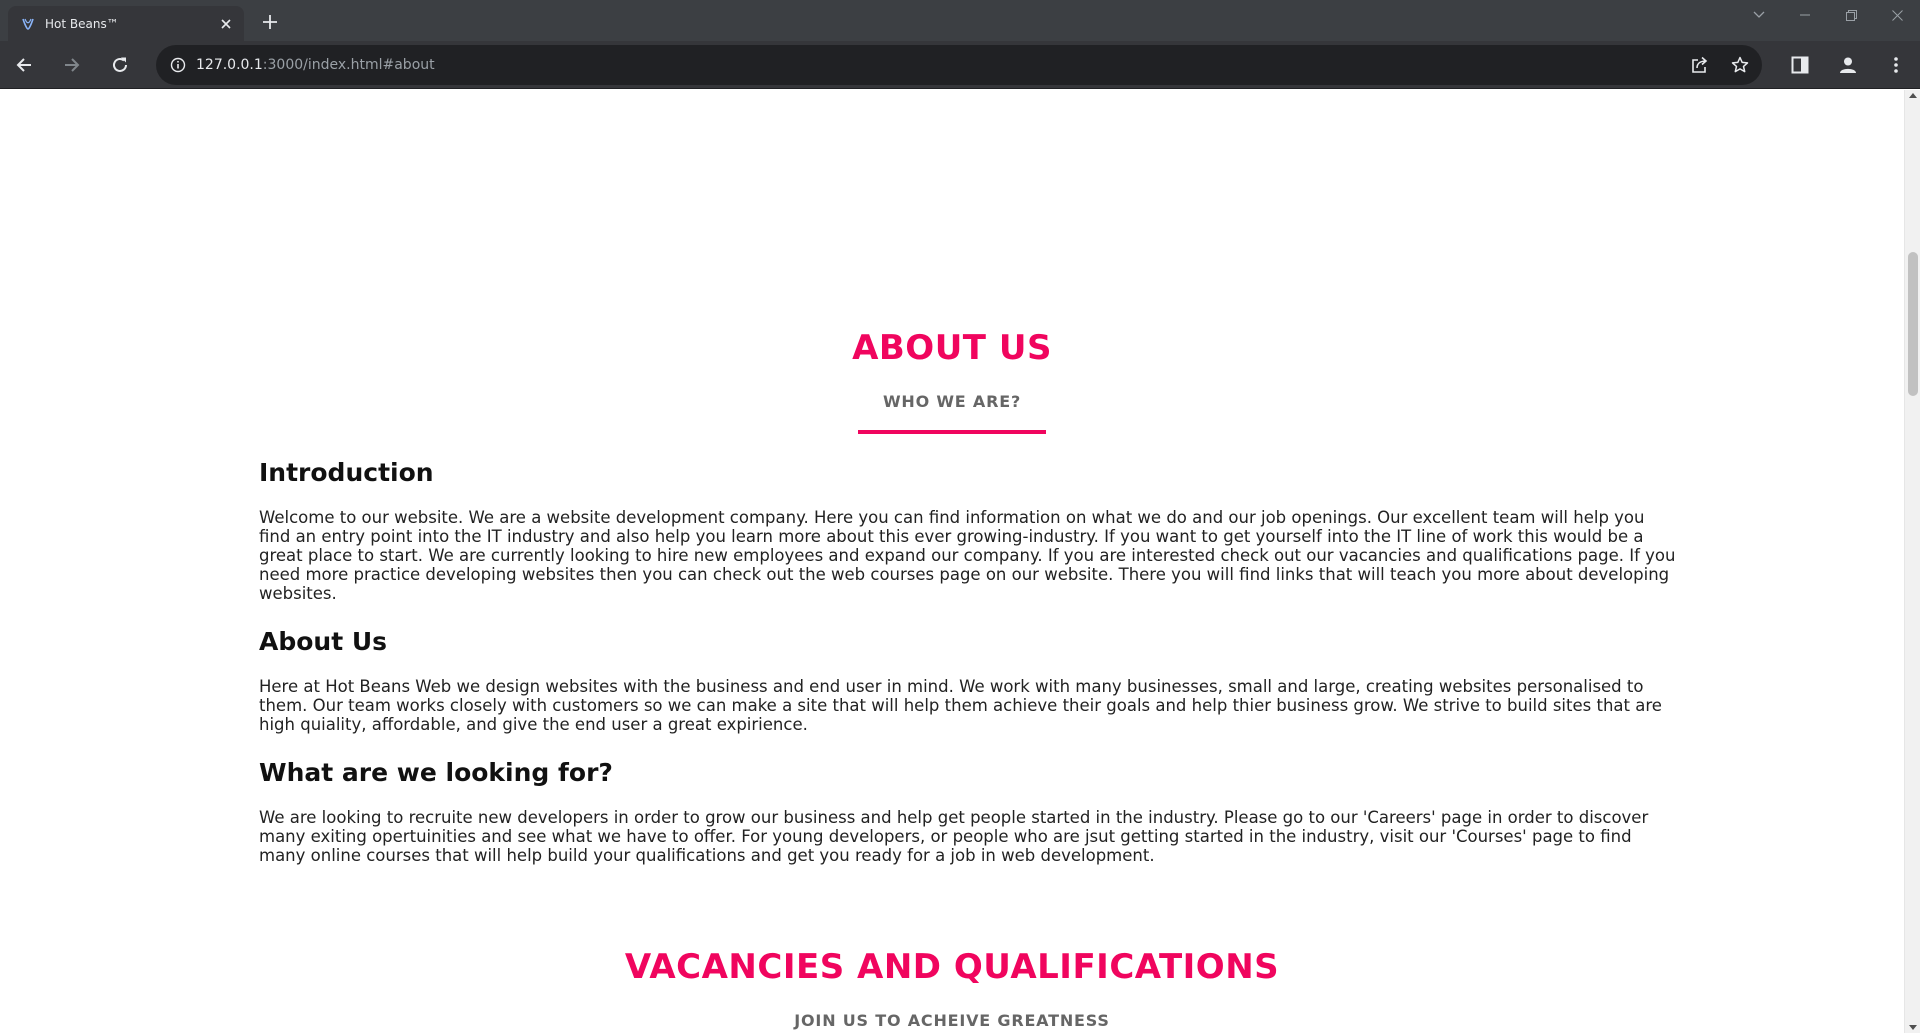 The height and width of the screenshot is (1033, 1920). What do you see at coordinates (178, 65) in the screenshot?
I see `info-icon` at bounding box center [178, 65].